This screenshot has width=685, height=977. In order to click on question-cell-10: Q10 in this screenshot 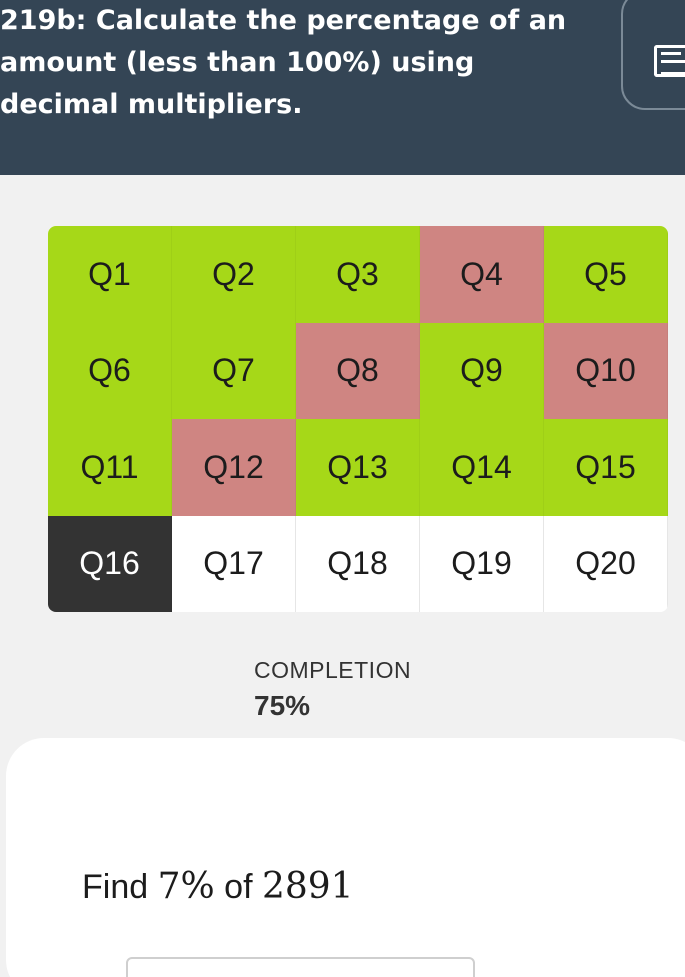, I will do `click(606, 370)`.